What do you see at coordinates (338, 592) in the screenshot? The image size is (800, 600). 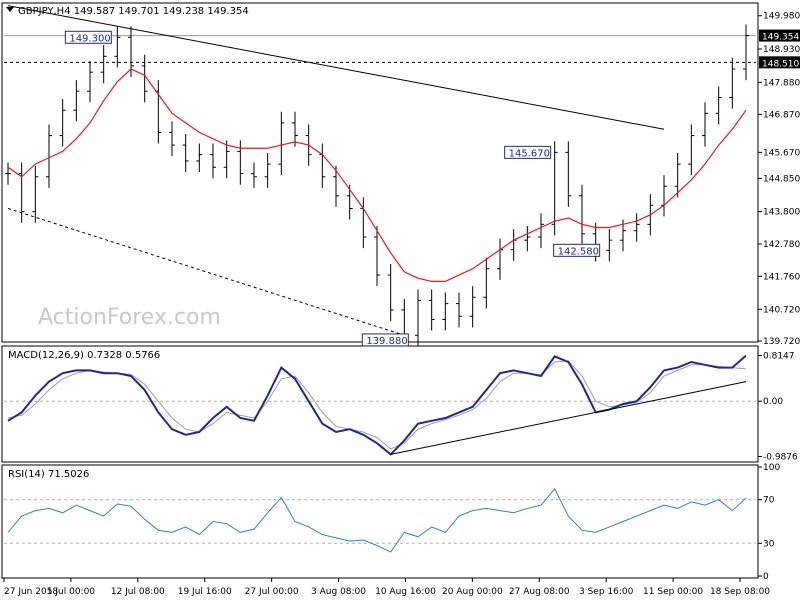 I see `x-tick-label: 3 Aug 08:00` at bounding box center [338, 592].